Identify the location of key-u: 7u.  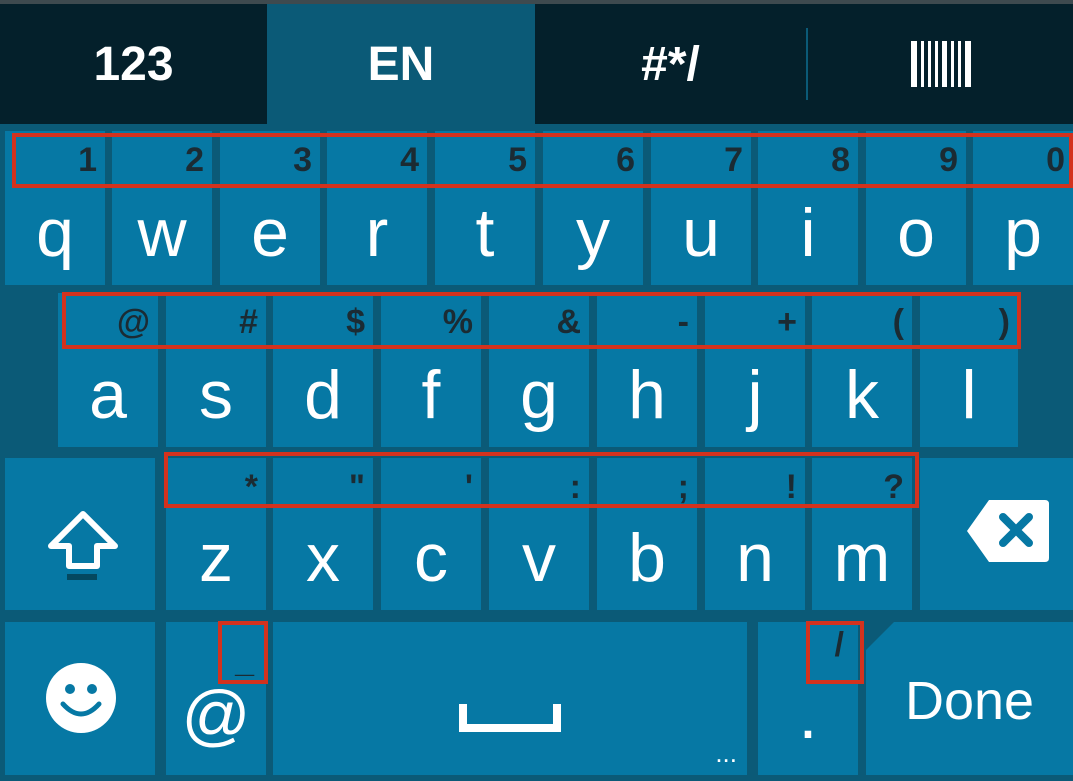
(701, 208).